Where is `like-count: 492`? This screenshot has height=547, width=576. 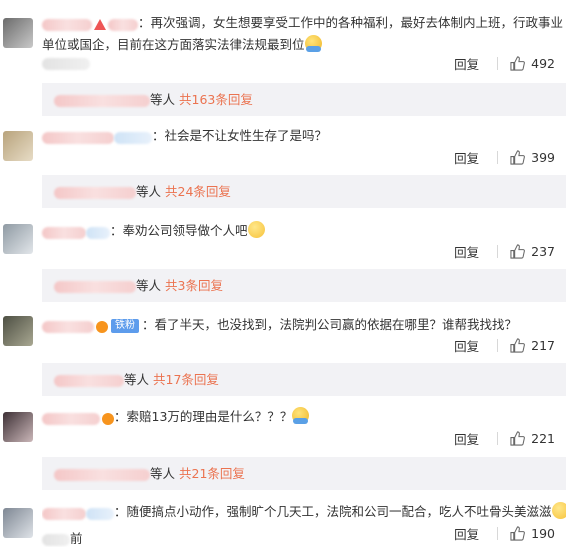
like-count: 492 is located at coordinates (543, 63).